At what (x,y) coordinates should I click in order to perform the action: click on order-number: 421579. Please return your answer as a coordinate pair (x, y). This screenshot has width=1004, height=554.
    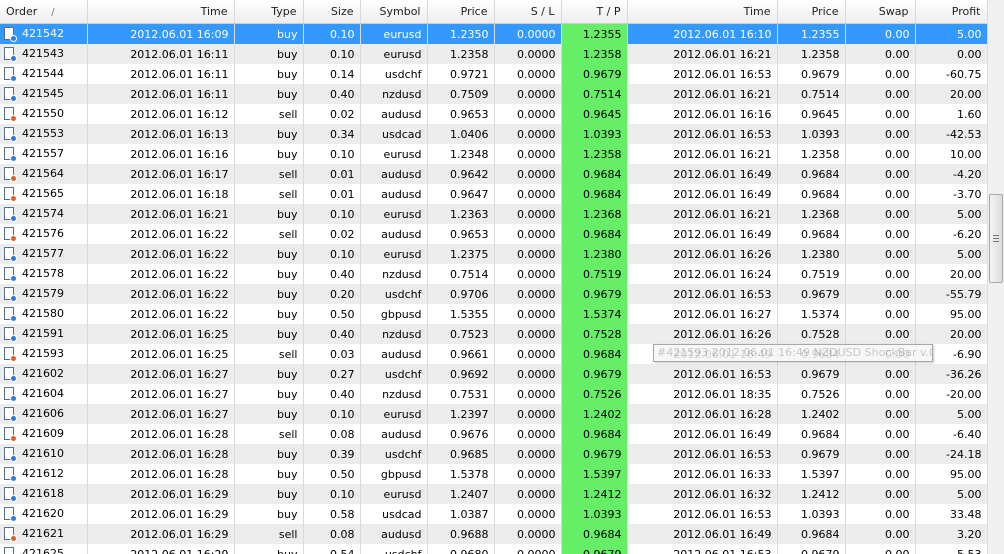
    Looking at the image, I should click on (43, 293).